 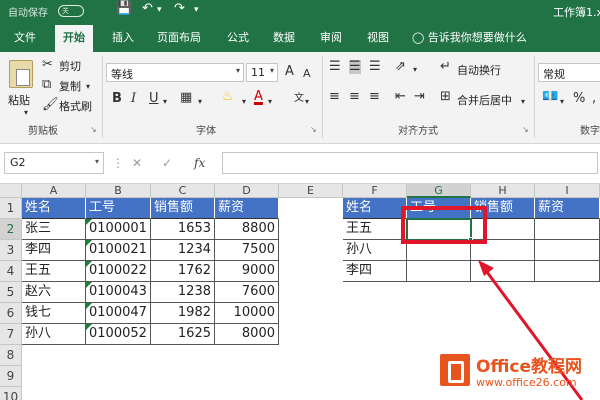 I want to click on tab-view: 视图, so click(x=378, y=37).